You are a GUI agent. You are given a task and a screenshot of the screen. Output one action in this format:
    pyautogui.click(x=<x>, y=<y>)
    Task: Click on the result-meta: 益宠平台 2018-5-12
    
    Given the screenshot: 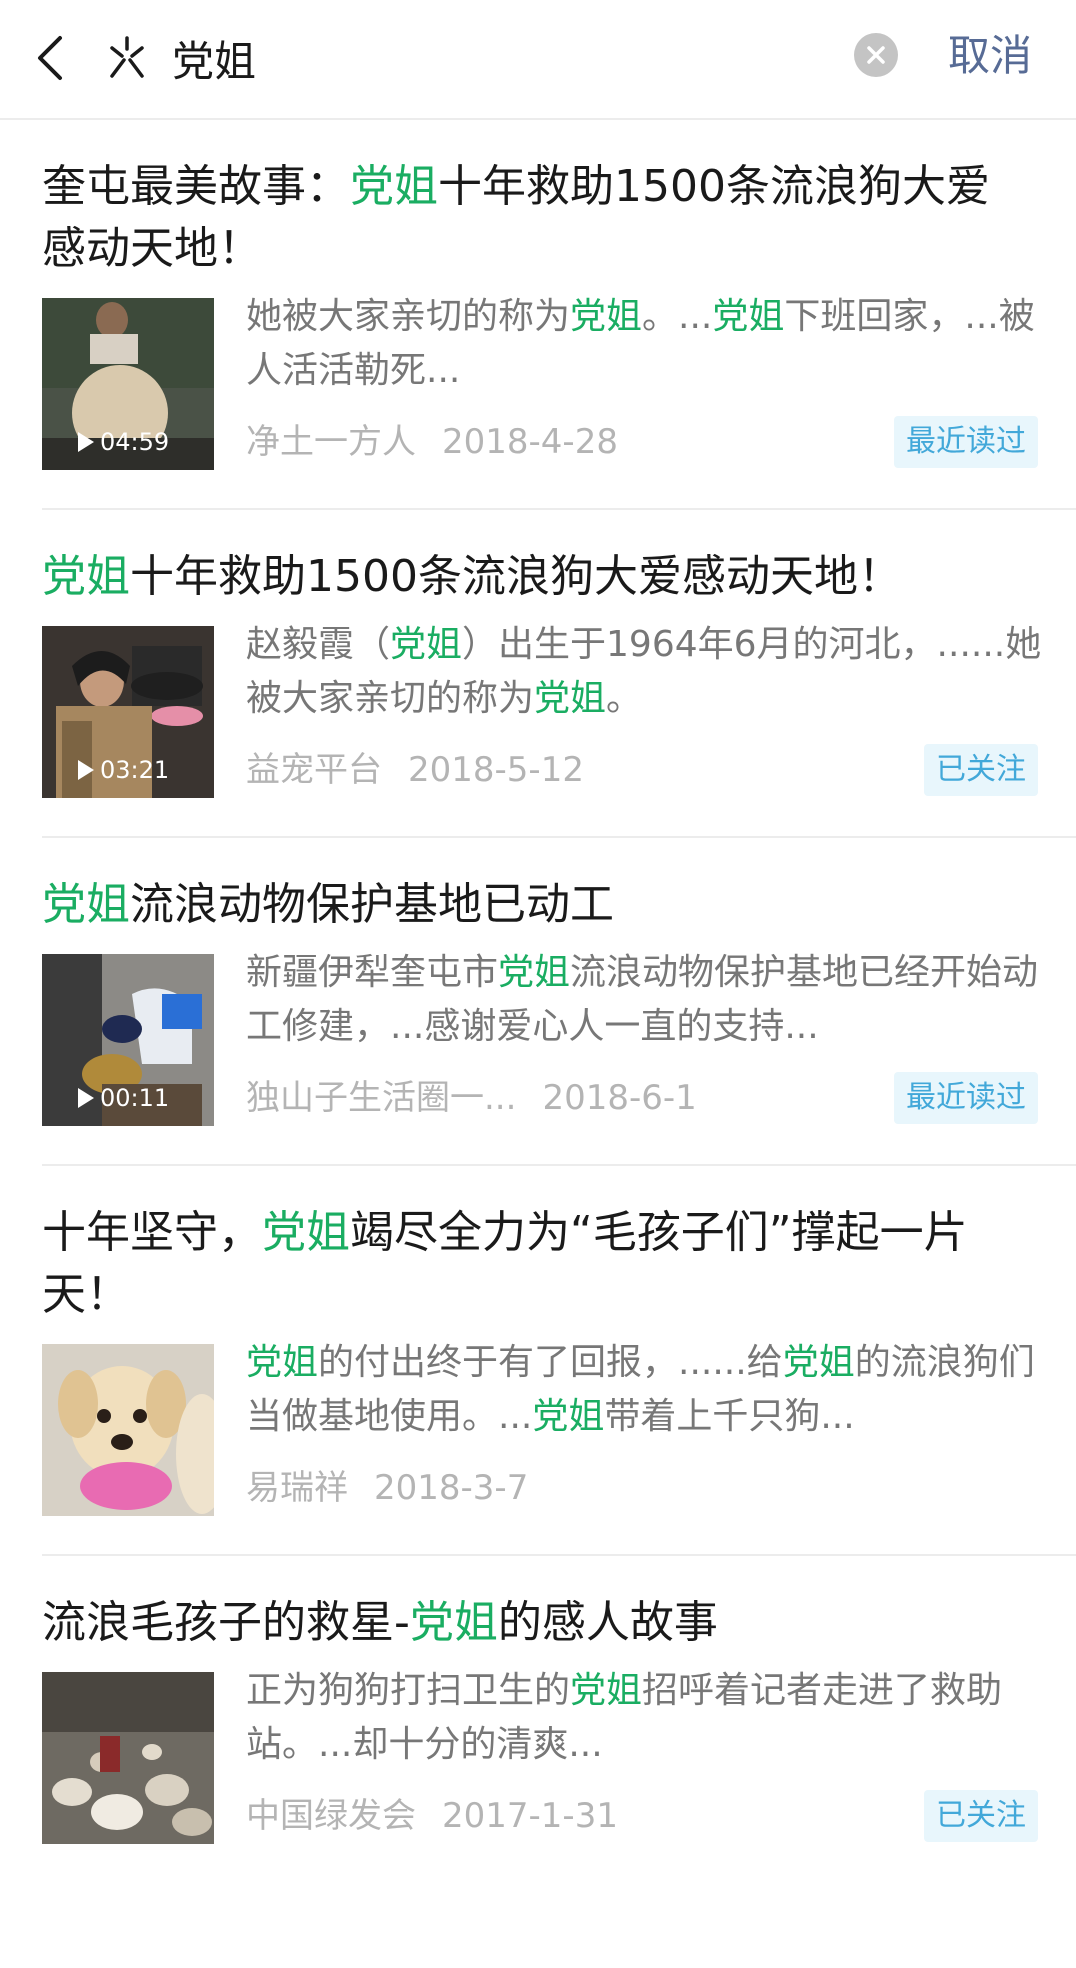 What is the action you would take?
    pyautogui.click(x=546, y=770)
    